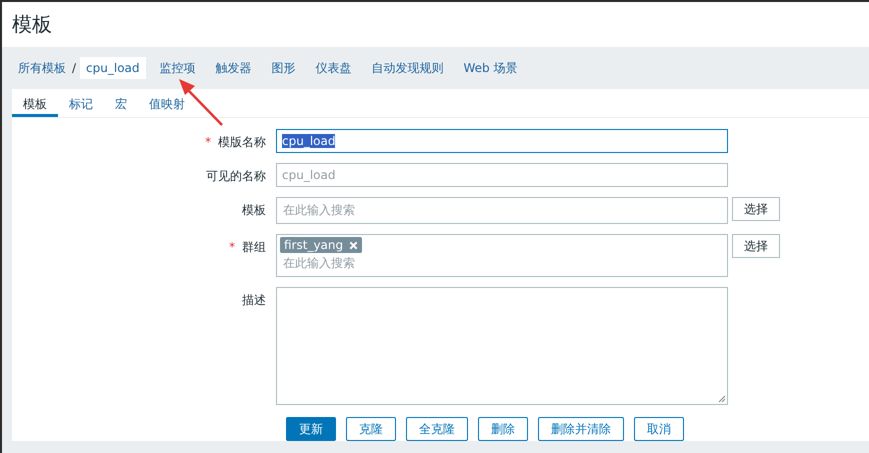 The width and height of the screenshot is (869, 453). What do you see at coordinates (121, 103) in the screenshot?
I see `tab: 宏` at bounding box center [121, 103].